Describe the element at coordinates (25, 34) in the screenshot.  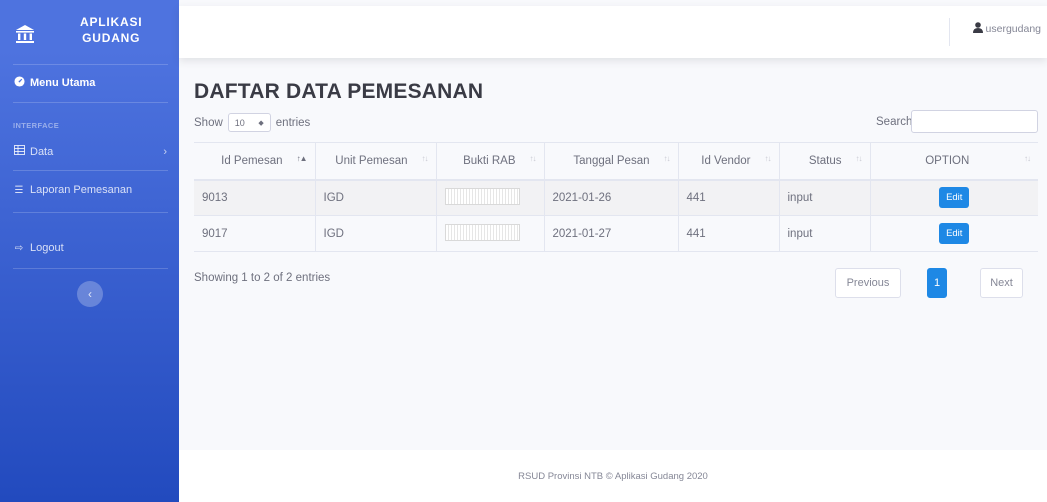
I see `bank-icon` at that location.